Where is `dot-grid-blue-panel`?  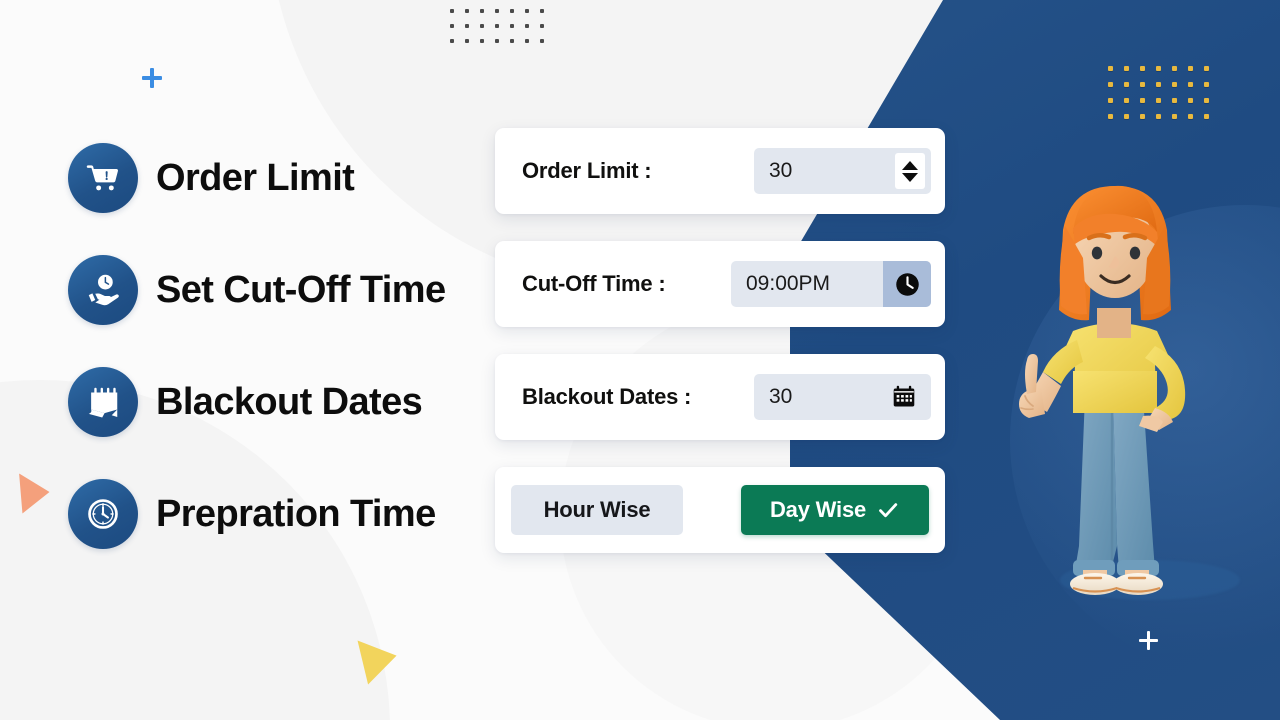
dot-grid-blue-panel is located at coordinates (1164, 98).